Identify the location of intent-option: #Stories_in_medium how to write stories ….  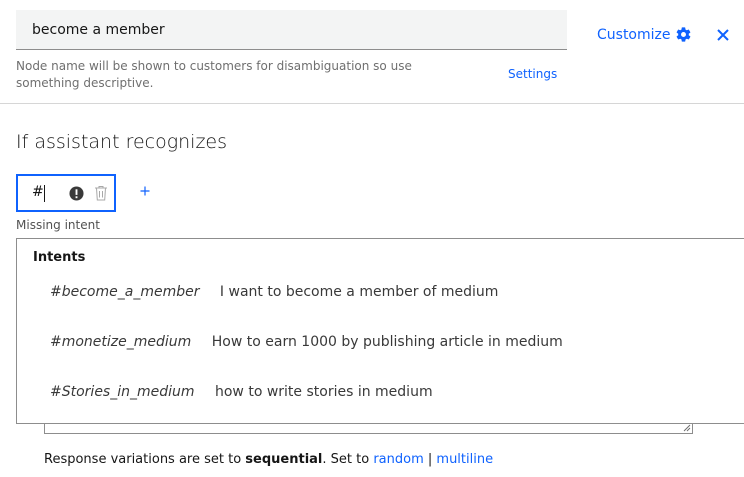
(241, 392).